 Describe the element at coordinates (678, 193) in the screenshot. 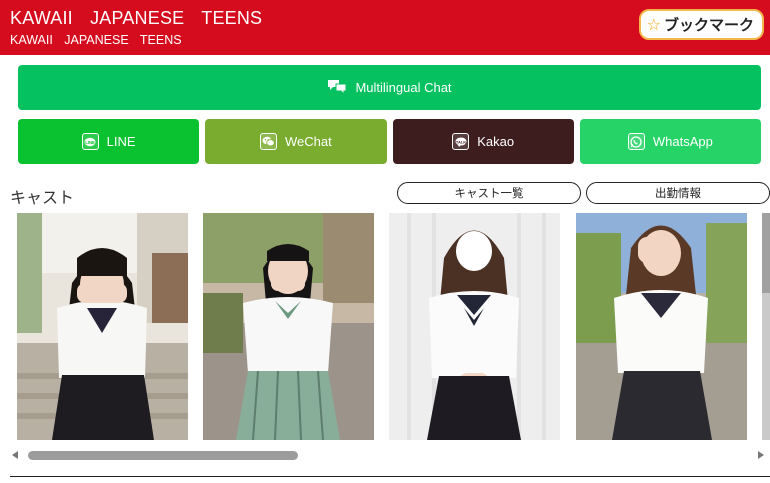

I see `schedule-button: 出勤情報` at that location.